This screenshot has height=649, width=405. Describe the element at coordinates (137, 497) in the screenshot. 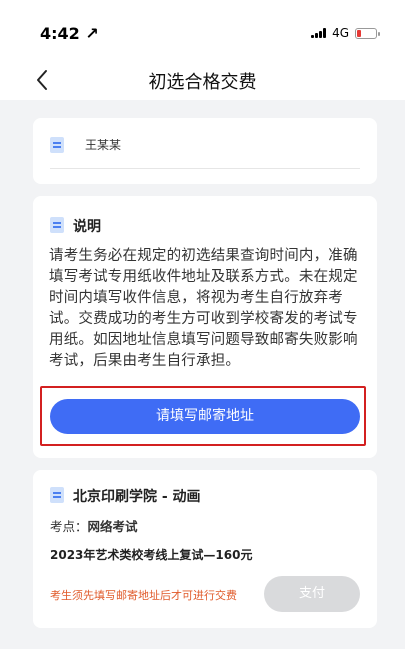

I see `exam-school-title: 北京印刷学院 - 动画` at that location.